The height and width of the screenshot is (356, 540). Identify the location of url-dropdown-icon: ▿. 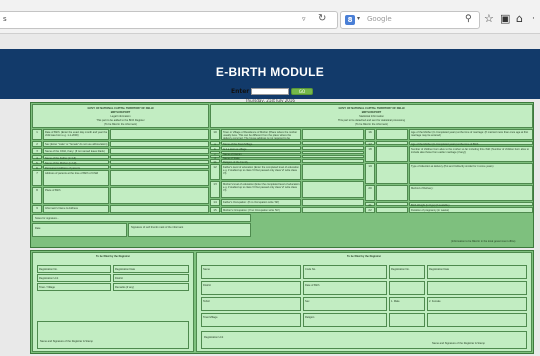
(304, 19).